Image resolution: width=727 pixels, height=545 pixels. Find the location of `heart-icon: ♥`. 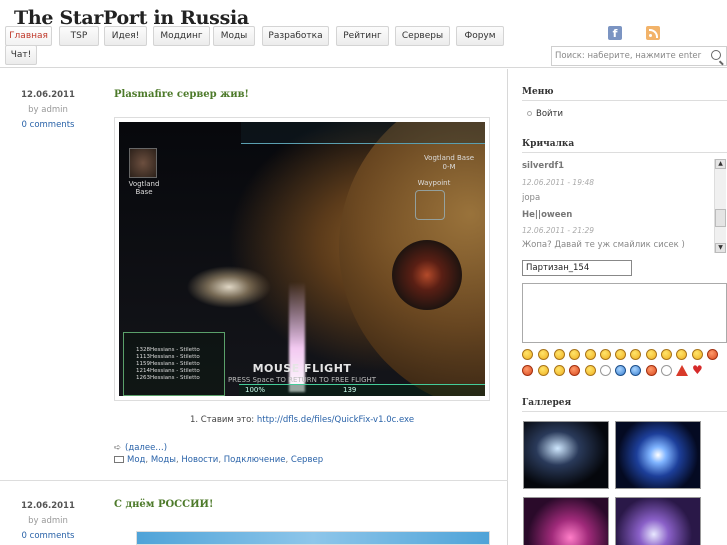

heart-icon: ♥ is located at coordinates (697, 370).